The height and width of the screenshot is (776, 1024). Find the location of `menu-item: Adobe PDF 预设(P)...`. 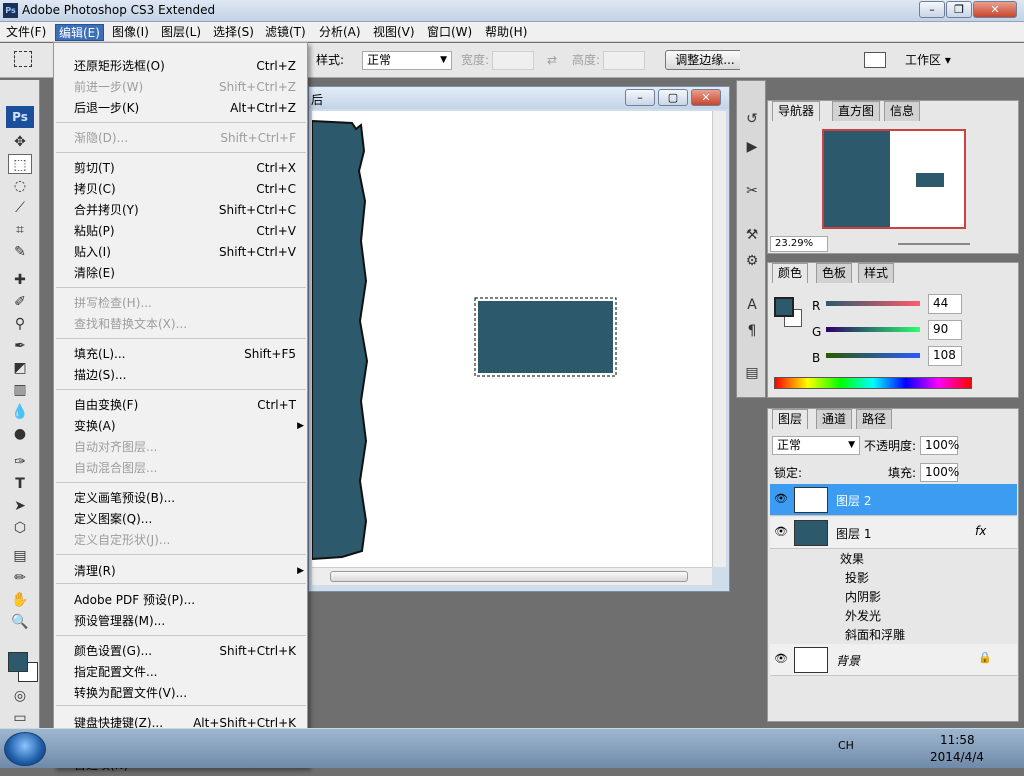

menu-item: Adobe PDF 预设(P)... is located at coordinates (185, 600).